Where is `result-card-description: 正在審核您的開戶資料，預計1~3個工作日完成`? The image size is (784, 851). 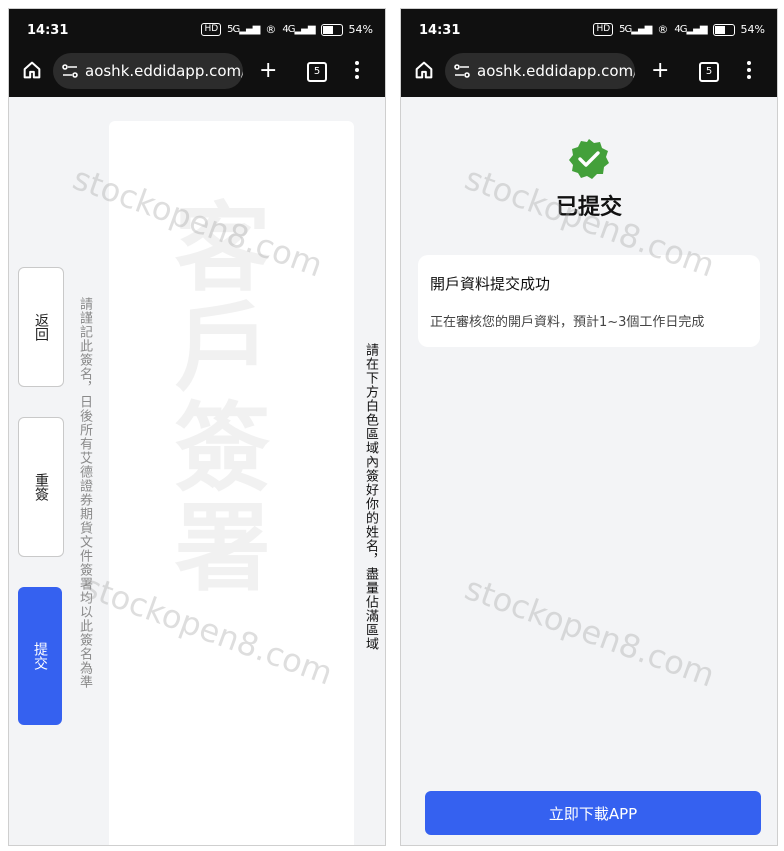 result-card-description: 正在審核您的開戶資料，預計1~3個工作日完成 is located at coordinates (567, 322).